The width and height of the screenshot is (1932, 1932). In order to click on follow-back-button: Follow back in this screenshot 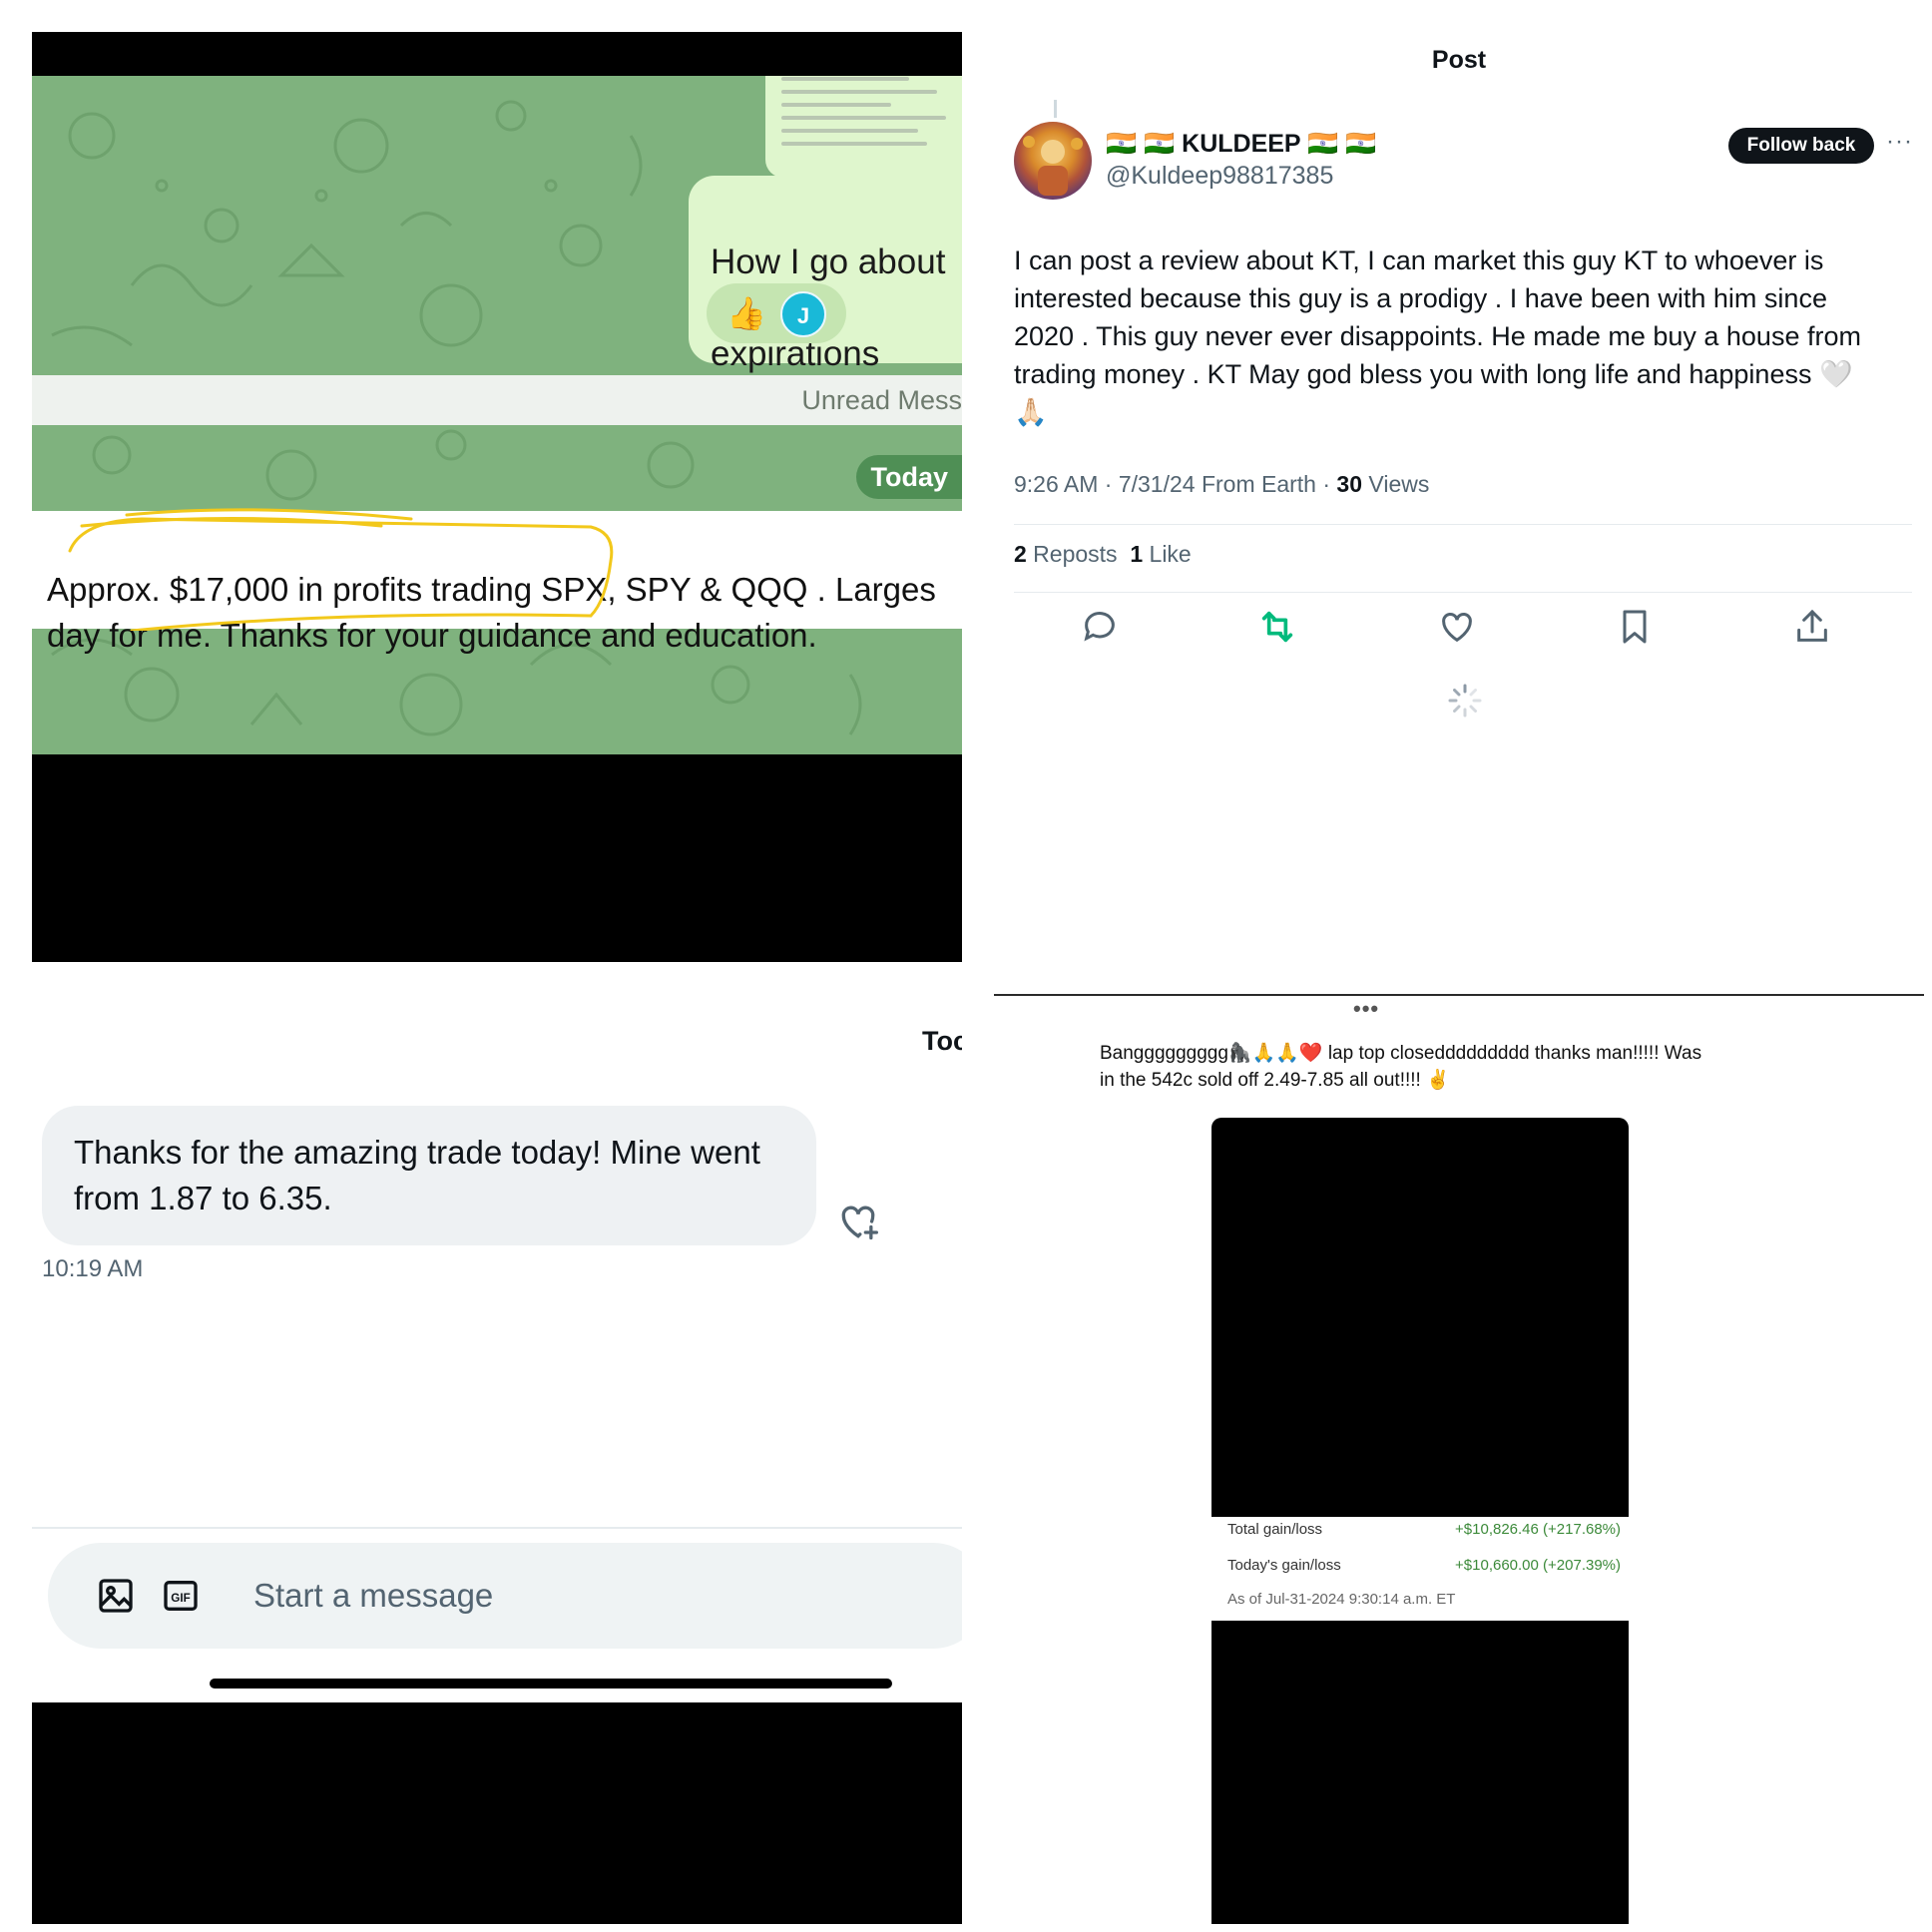, I will do `click(1801, 146)`.